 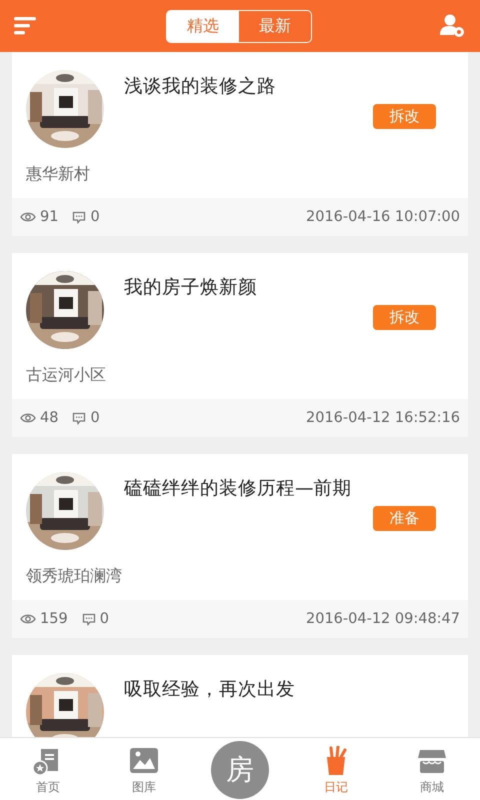 What do you see at coordinates (383, 418) in the screenshot?
I see `post-date: 2016-04-12 16:52:16` at bounding box center [383, 418].